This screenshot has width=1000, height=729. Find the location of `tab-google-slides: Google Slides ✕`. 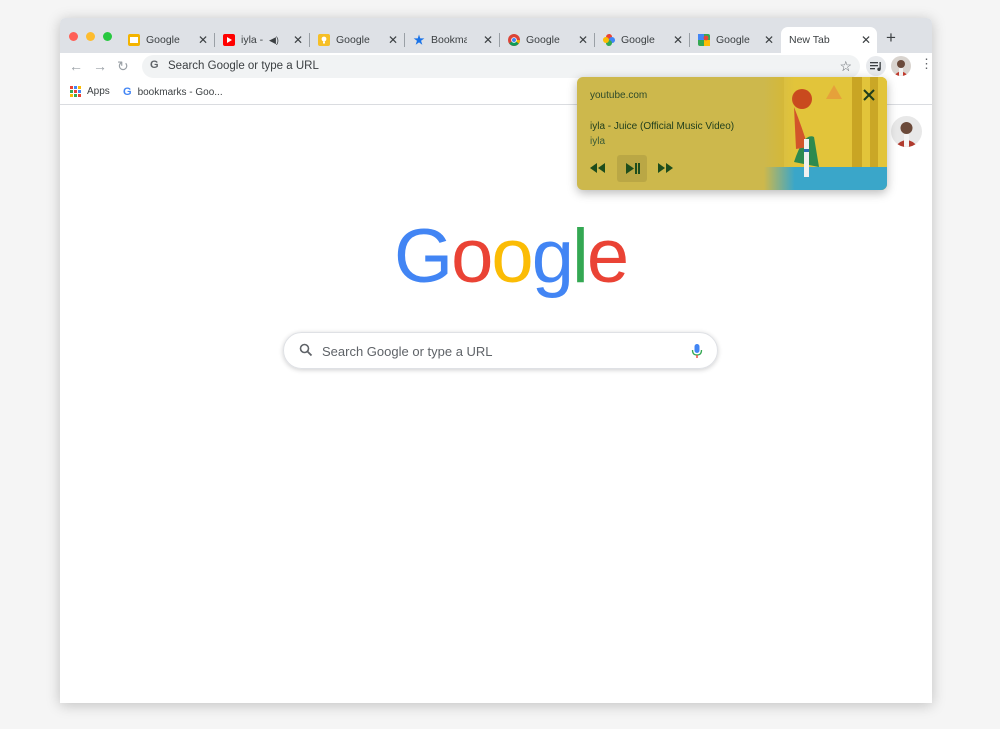

tab-google-slides: Google Slides ✕ is located at coordinates (167, 40).